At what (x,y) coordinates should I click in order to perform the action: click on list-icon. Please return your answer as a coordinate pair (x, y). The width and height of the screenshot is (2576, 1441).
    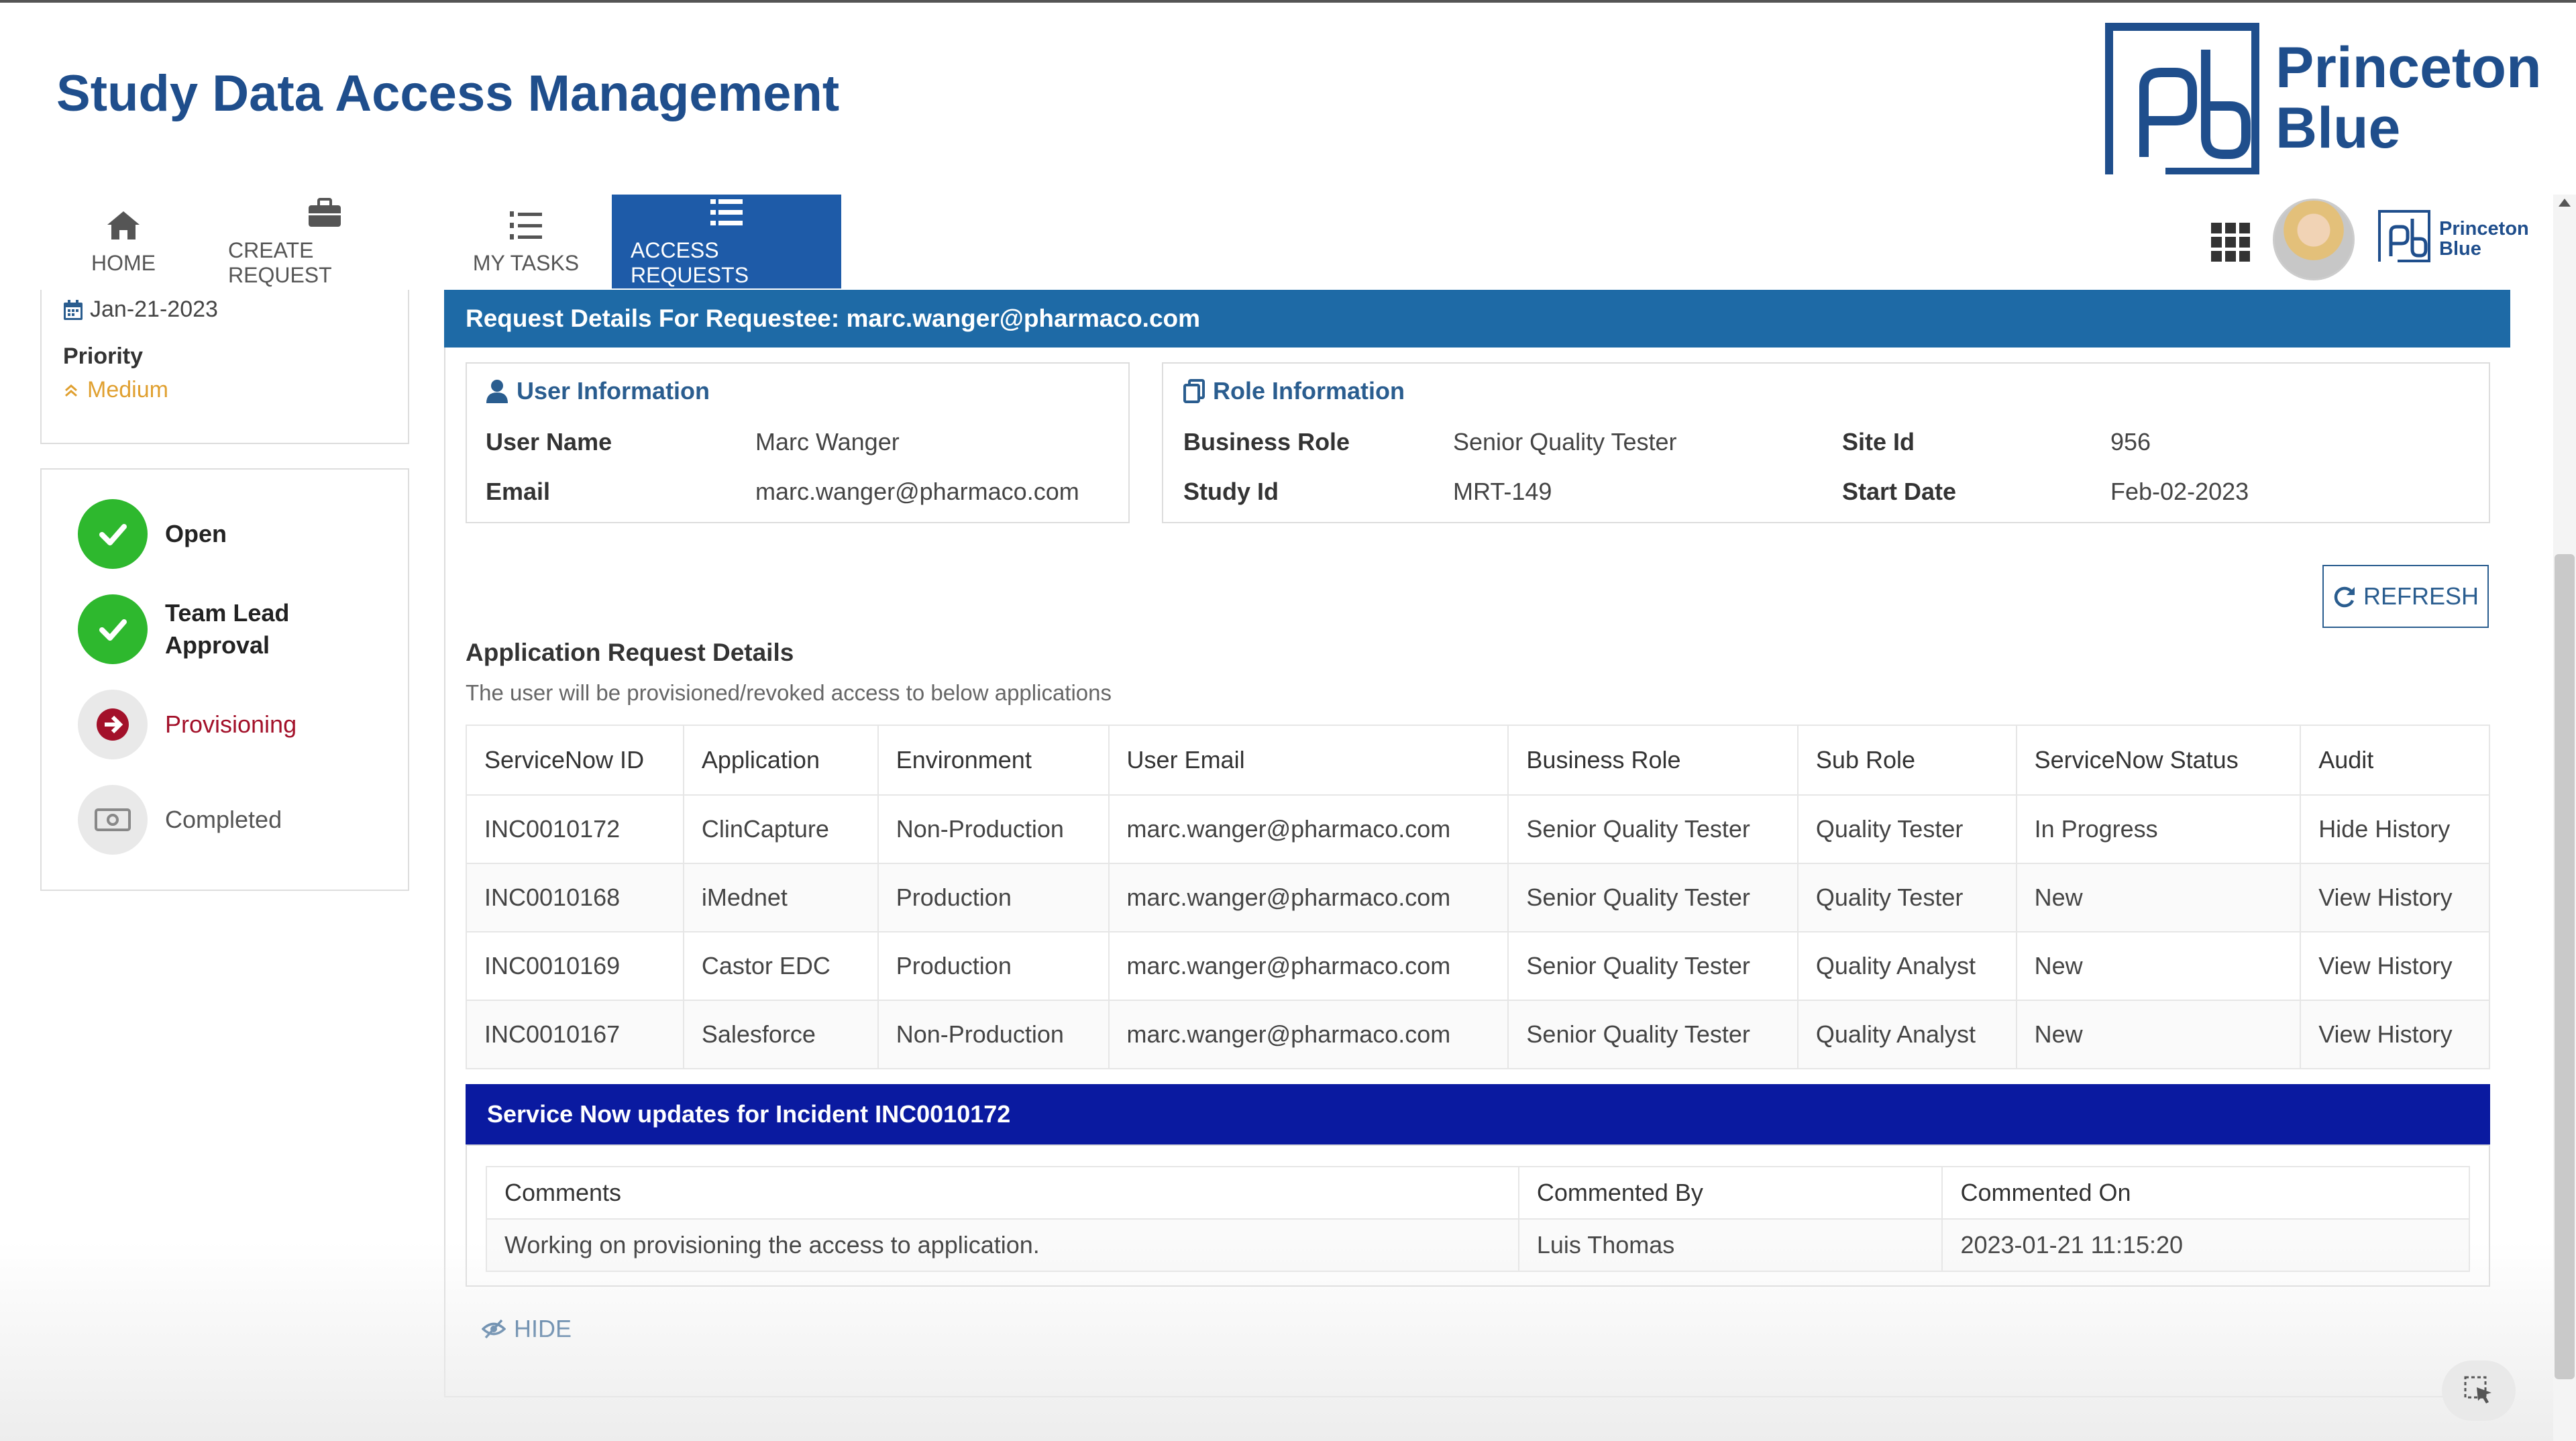
    Looking at the image, I should click on (726, 212).